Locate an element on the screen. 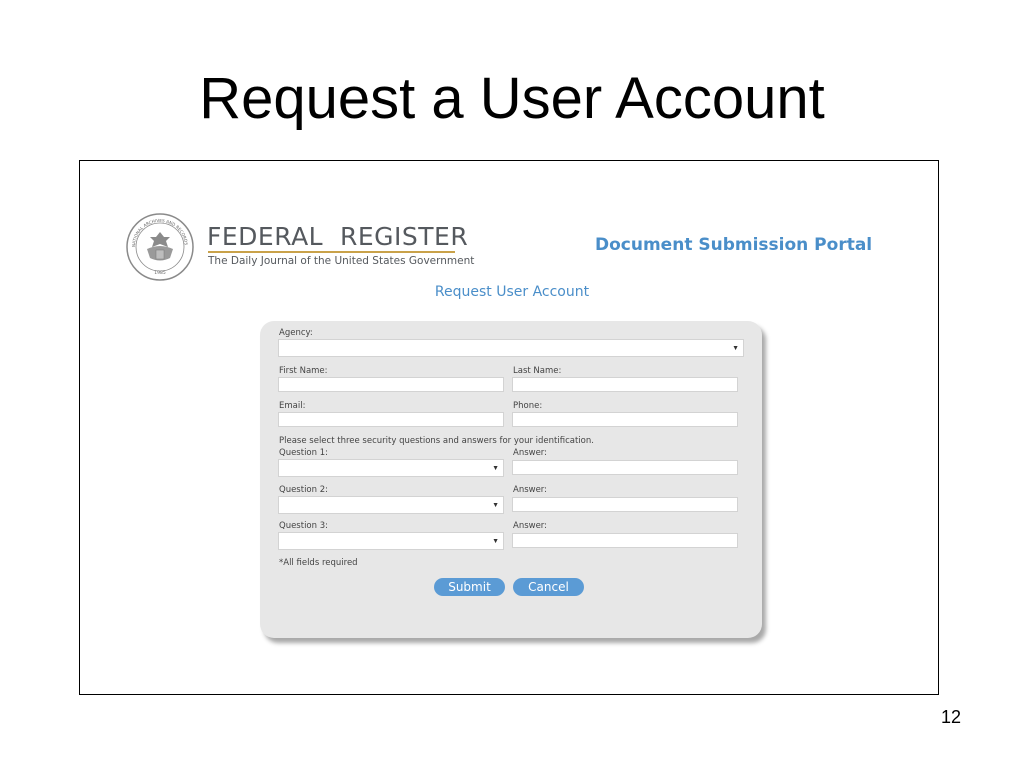  last-name-label: Last Name: is located at coordinates (537, 371).